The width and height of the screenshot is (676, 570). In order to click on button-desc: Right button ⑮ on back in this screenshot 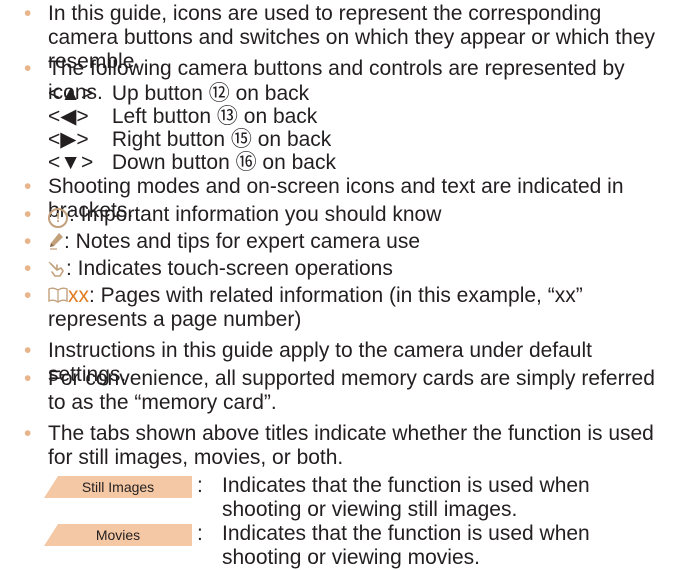, I will do `click(221, 139)`.